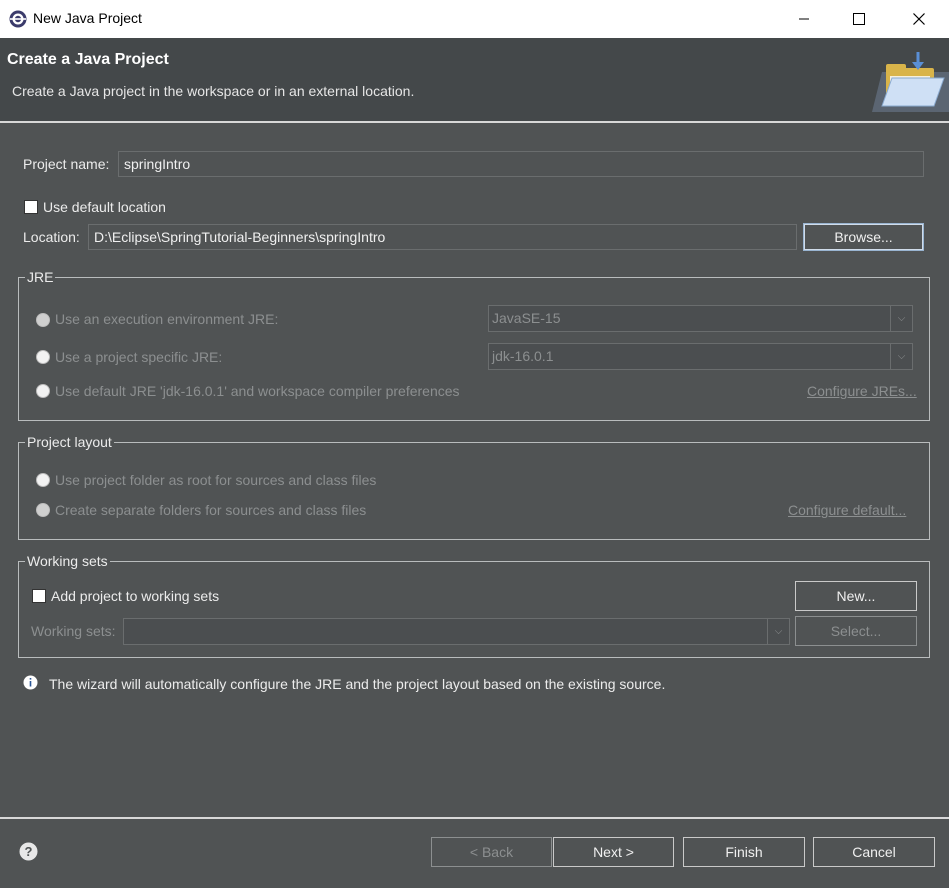 This screenshot has height=888, width=949. I want to click on project-specific-jre-combo: jdk-16.0.1 ⌵, so click(700, 356).